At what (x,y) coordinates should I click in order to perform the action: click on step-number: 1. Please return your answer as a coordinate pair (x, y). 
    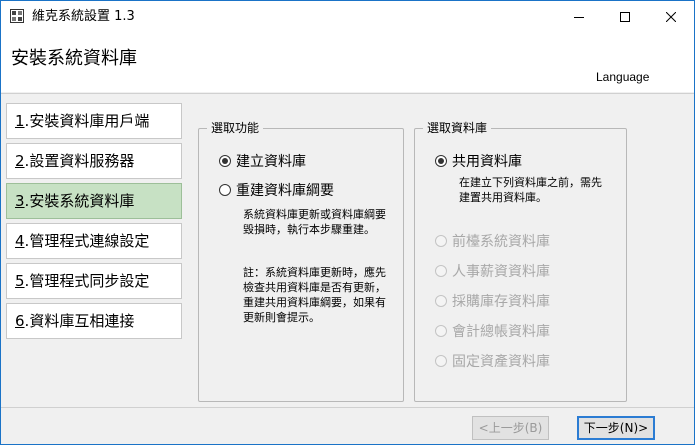
    Looking at the image, I should click on (20, 121).